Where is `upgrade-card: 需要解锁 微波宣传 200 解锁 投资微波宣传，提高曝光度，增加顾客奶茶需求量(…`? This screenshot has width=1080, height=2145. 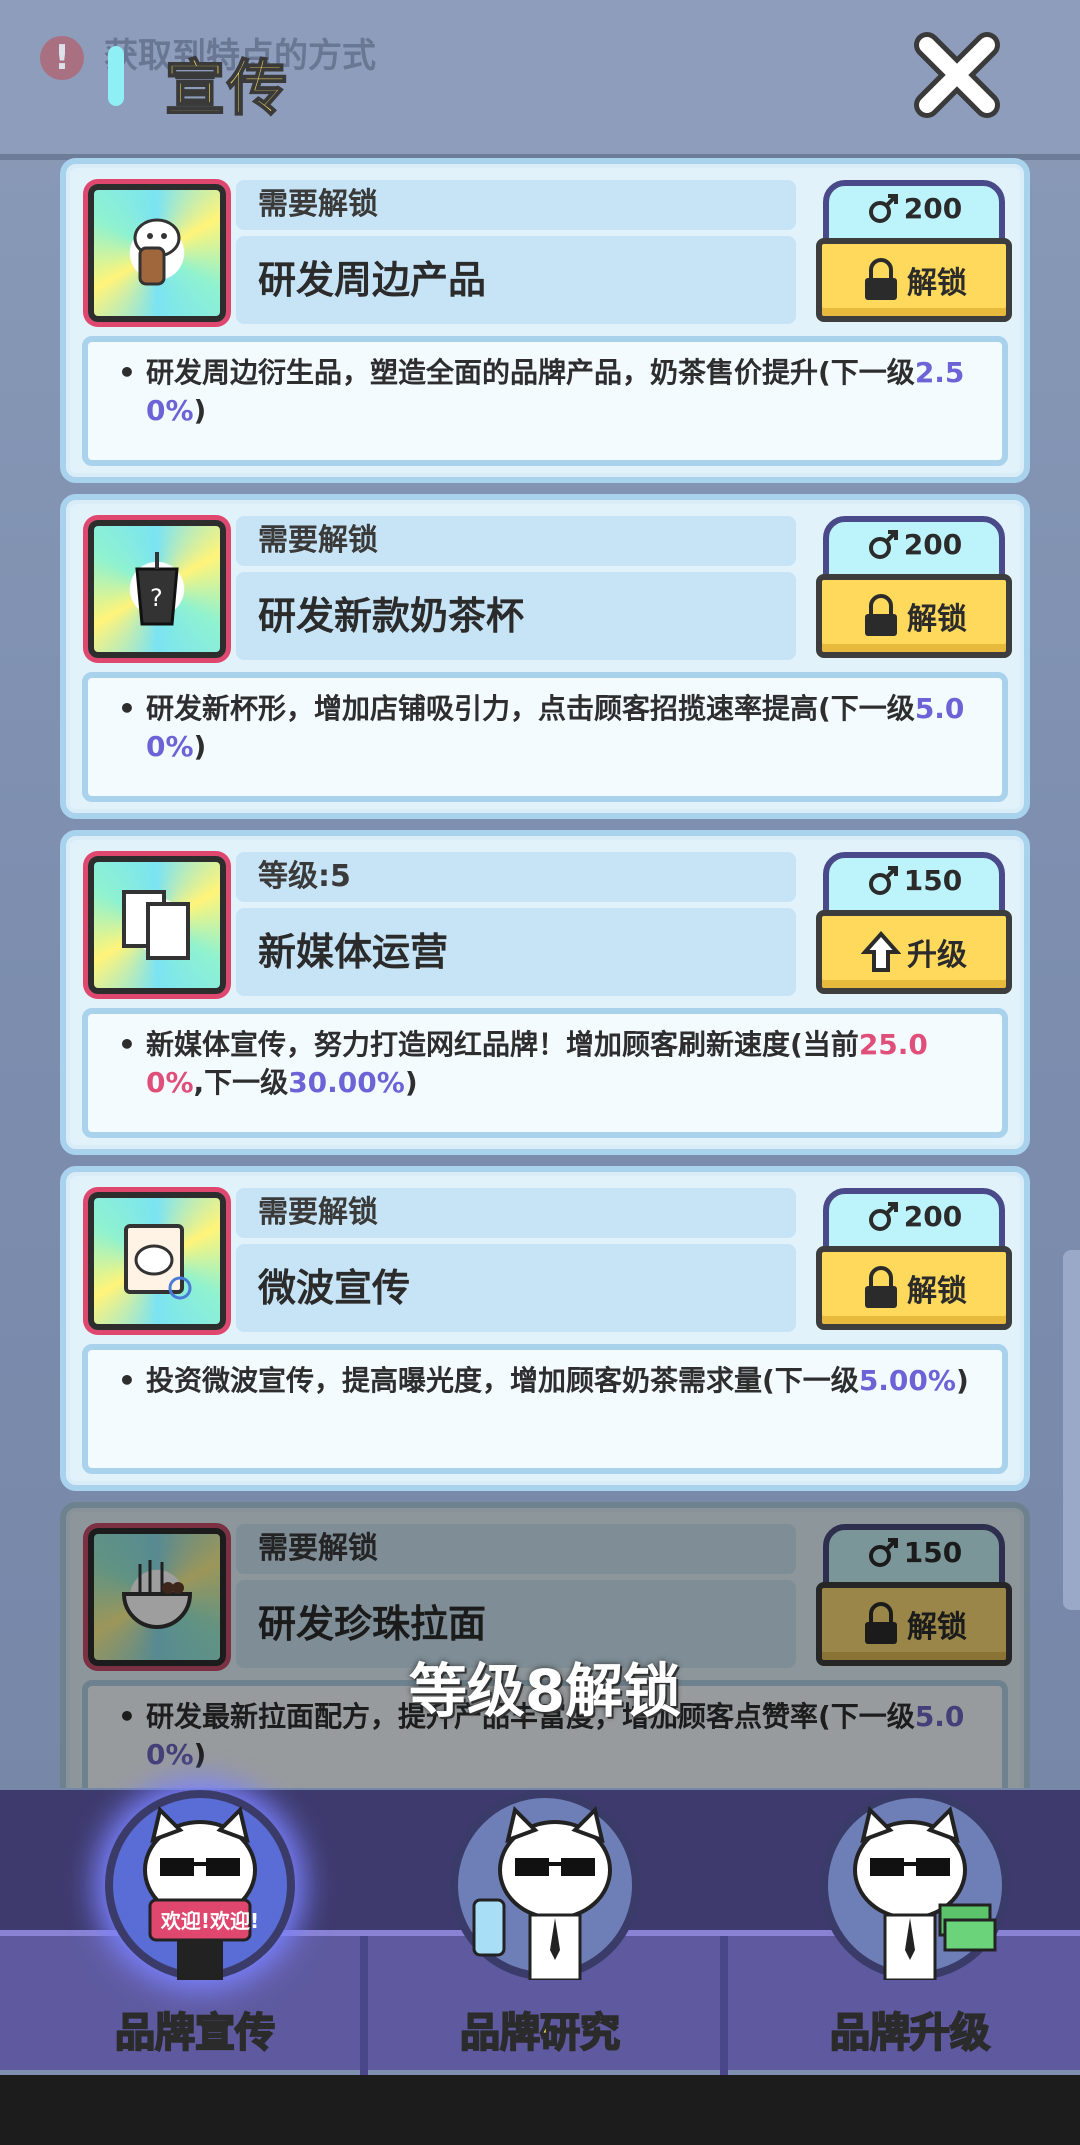 upgrade-card: 需要解锁 微波宣传 200 解锁 投资微波宣传，提高曝光度，增加顾客奶茶需求量(… is located at coordinates (545, 1328).